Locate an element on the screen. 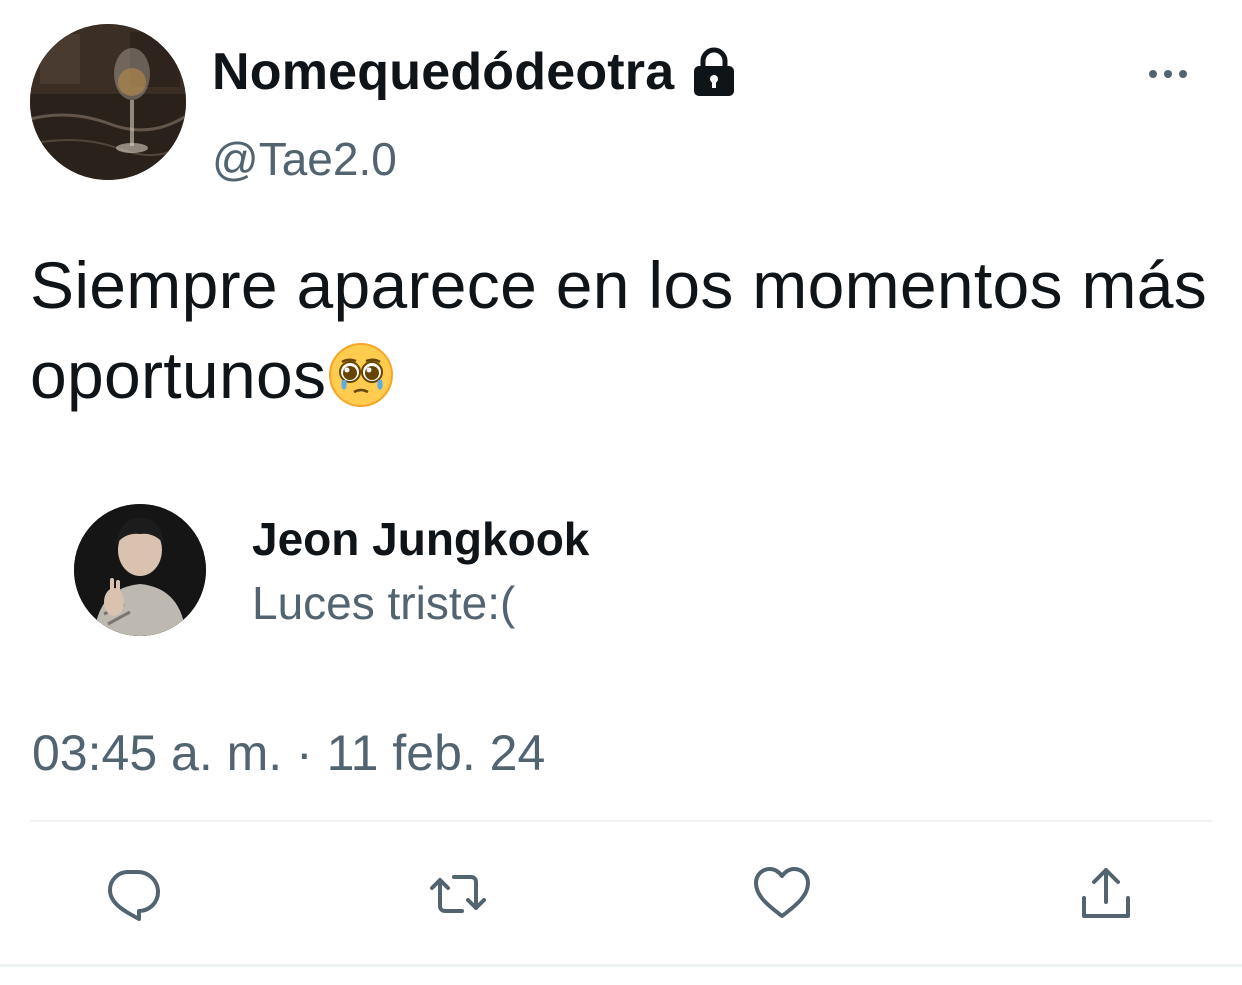 The image size is (1242, 985). retweet-icon is located at coordinates (458, 894).